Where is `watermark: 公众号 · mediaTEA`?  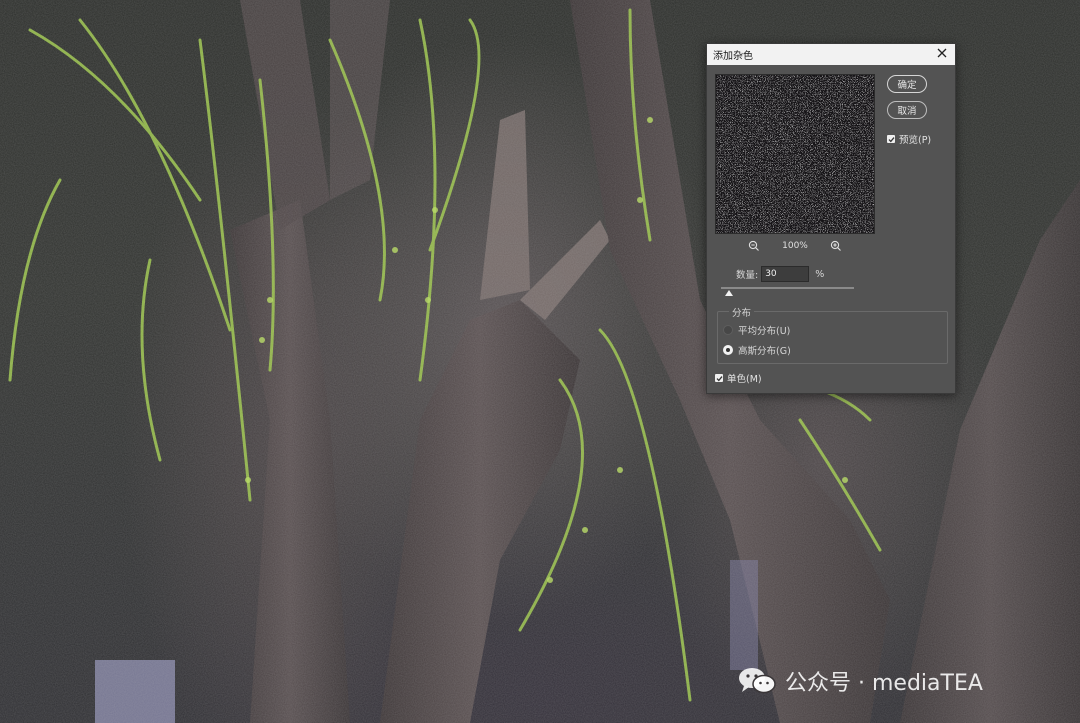
watermark: 公众号 · mediaTEA is located at coordinates (860, 681).